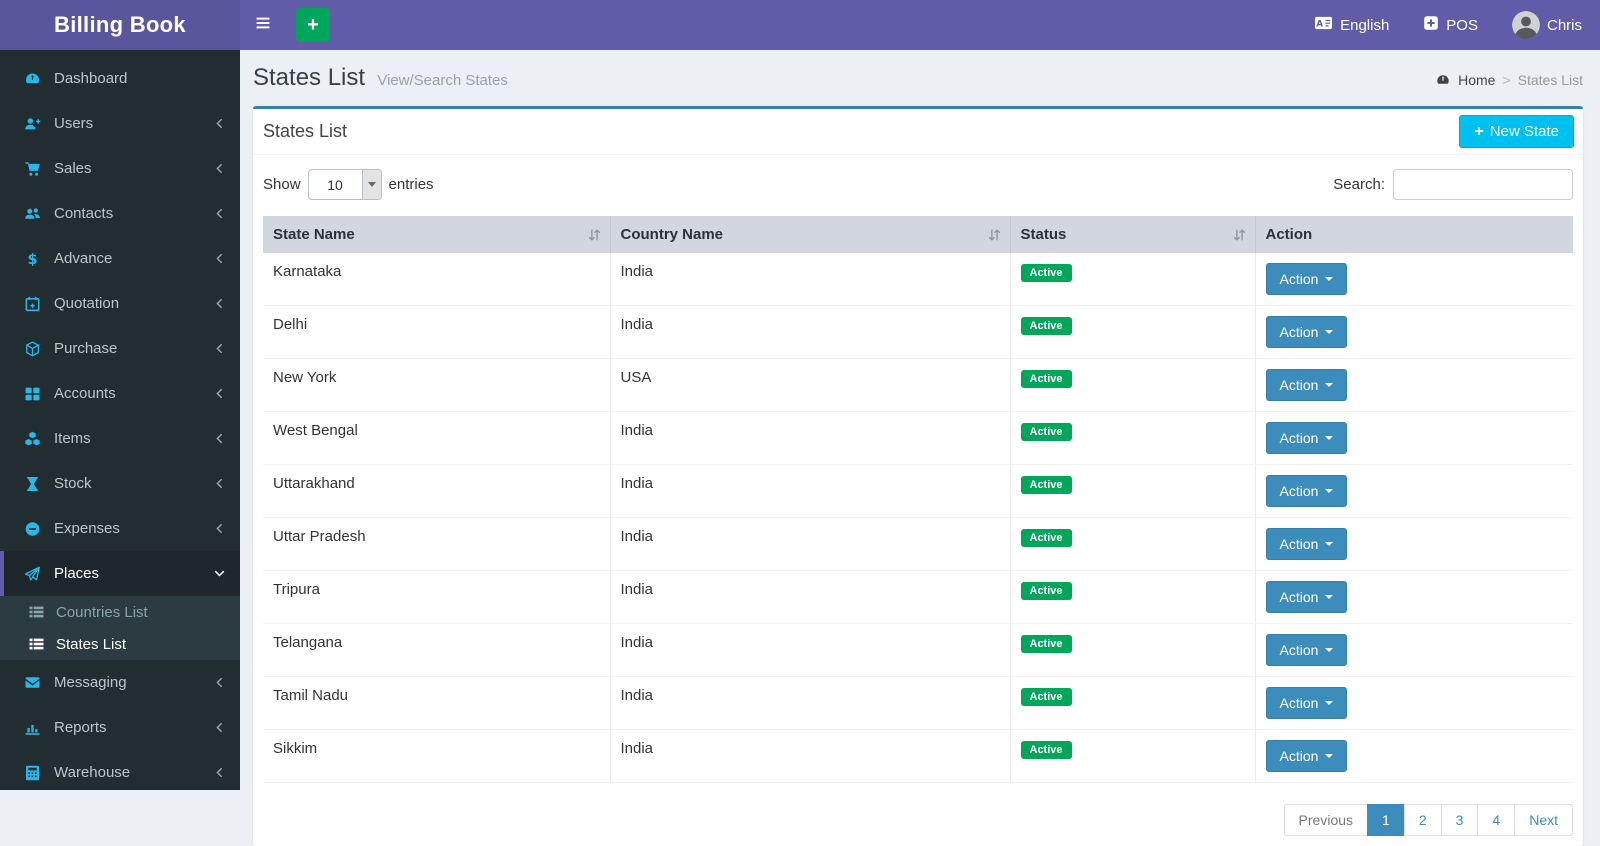 This screenshot has width=1600, height=846. Describe the element at coordinates (87, 528) in the screenshot. I see `sidebar-item-label: Expenses` at that location.